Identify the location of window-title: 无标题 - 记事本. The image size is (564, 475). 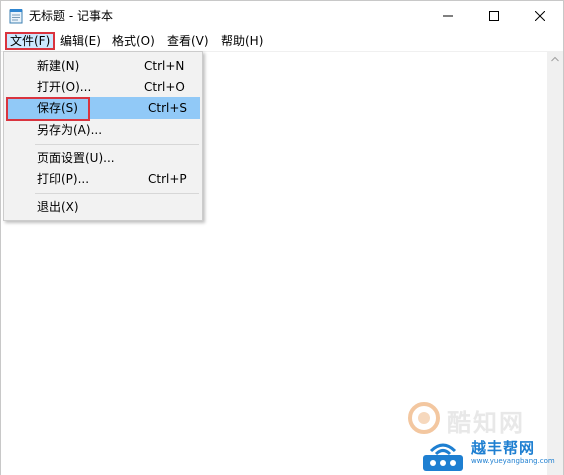
(71, 16).